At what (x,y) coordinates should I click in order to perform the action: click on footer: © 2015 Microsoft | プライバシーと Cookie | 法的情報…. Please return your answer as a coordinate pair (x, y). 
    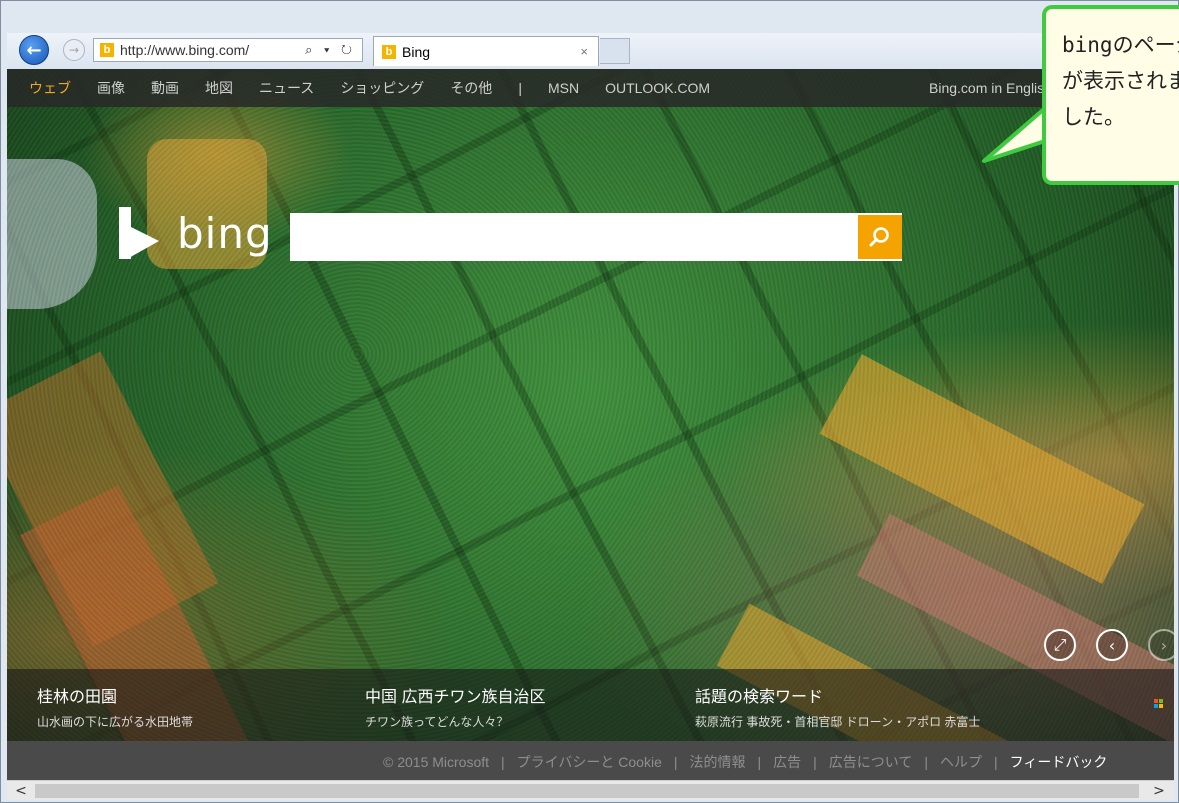
    Looking at the image, I should click on (590, 761).